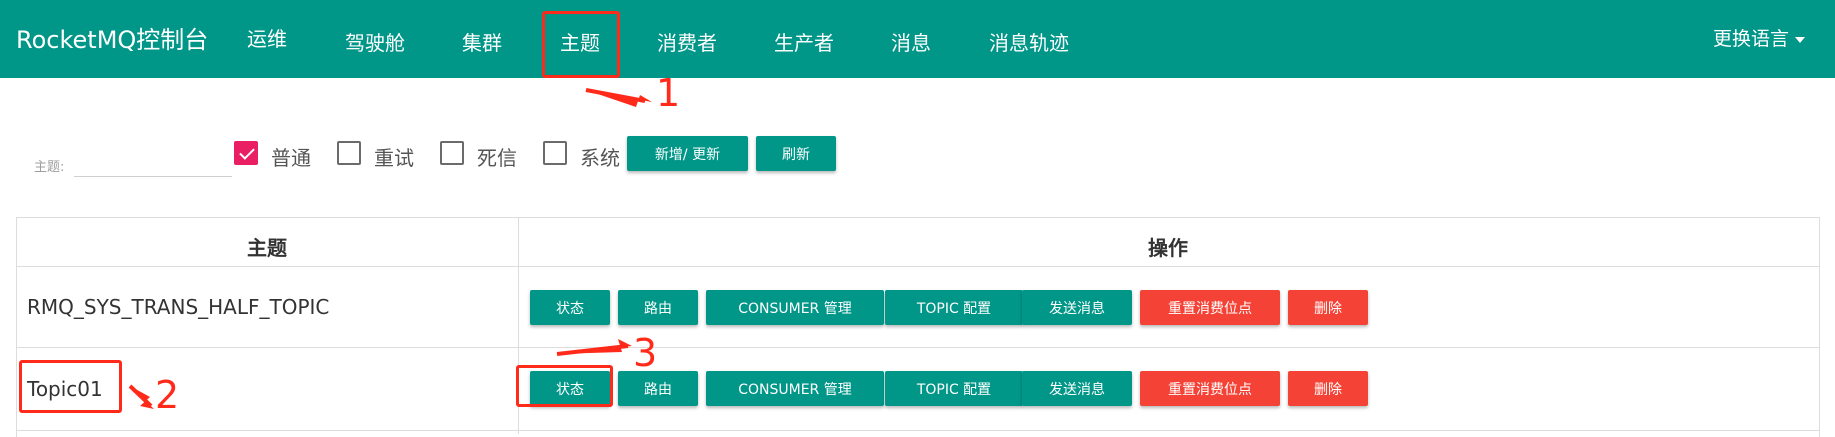 The image size is (1835, 437). What do you see at coordinates (167, 395) in the screenshot?
I see `annotation-number-2: 2` at bounding box center [167, 395].